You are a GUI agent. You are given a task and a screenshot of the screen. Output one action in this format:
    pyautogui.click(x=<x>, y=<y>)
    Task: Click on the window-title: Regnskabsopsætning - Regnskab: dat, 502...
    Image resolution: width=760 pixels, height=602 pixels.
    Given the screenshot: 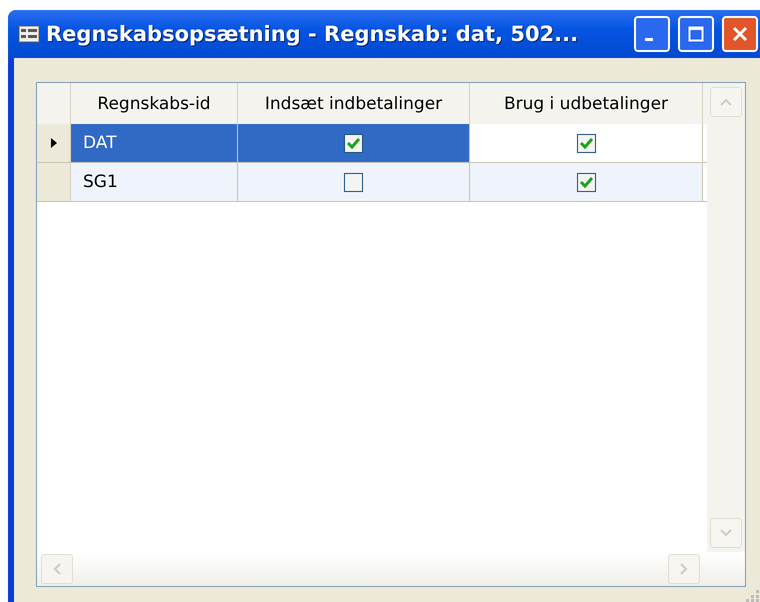 What is the action you would take?
    pyautogui.click(x=313, y=34)
    